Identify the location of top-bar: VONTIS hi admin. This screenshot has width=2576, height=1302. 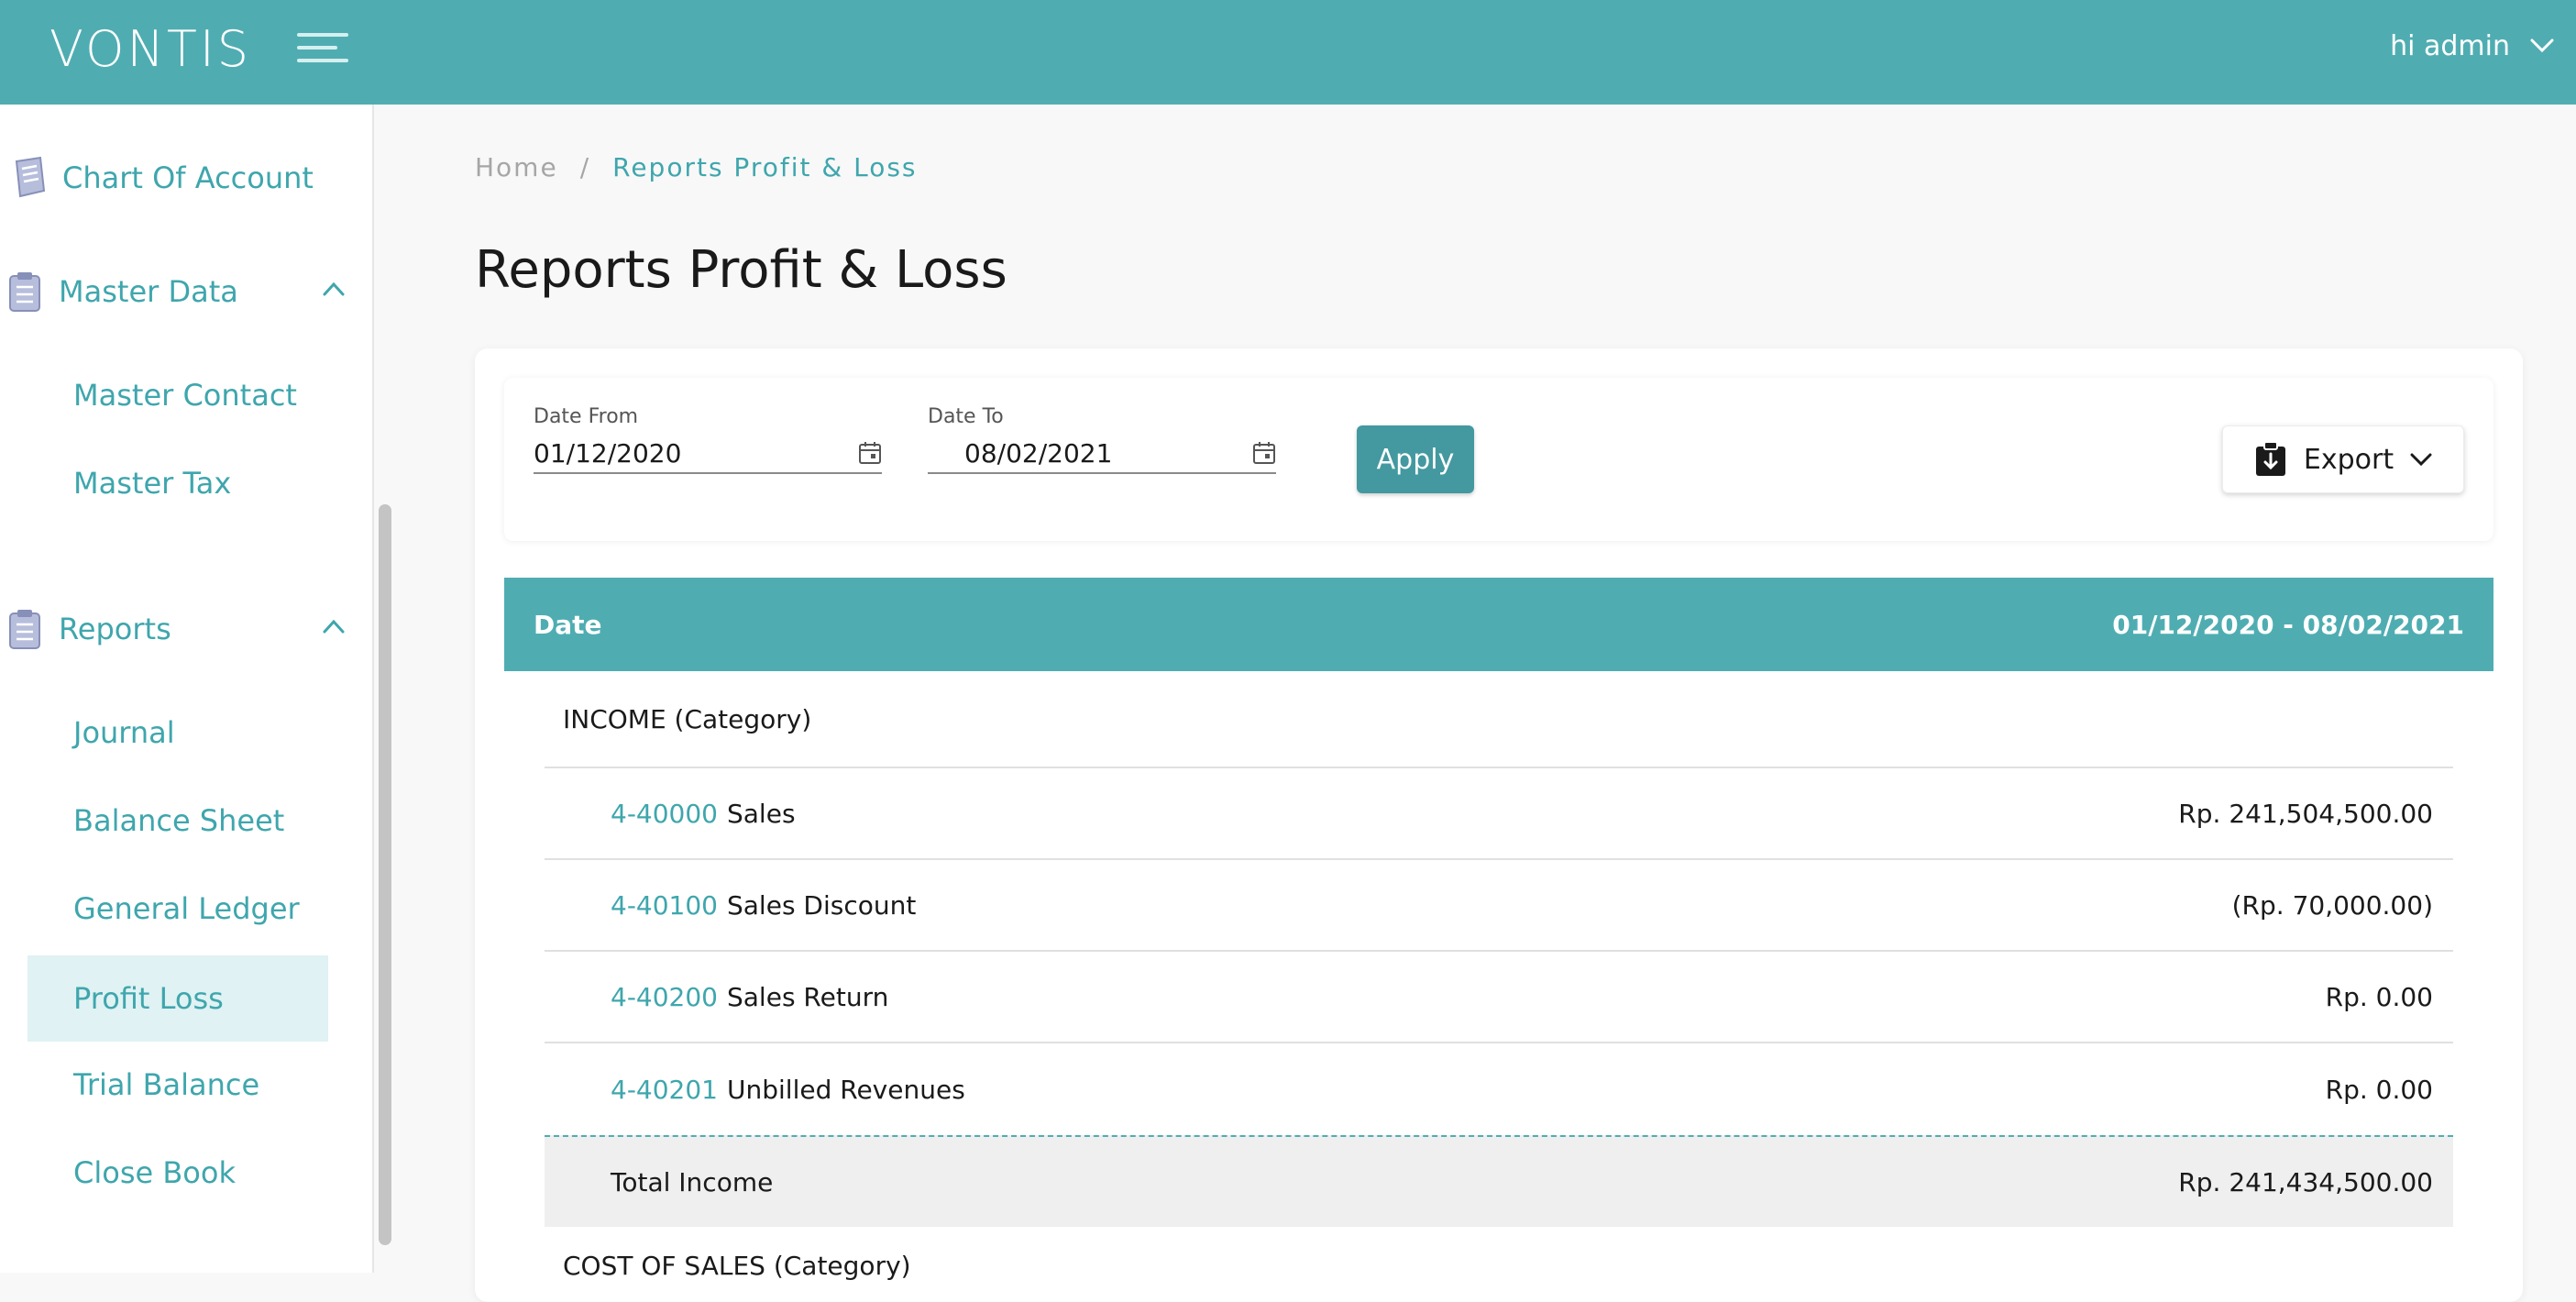
(1288, 52).